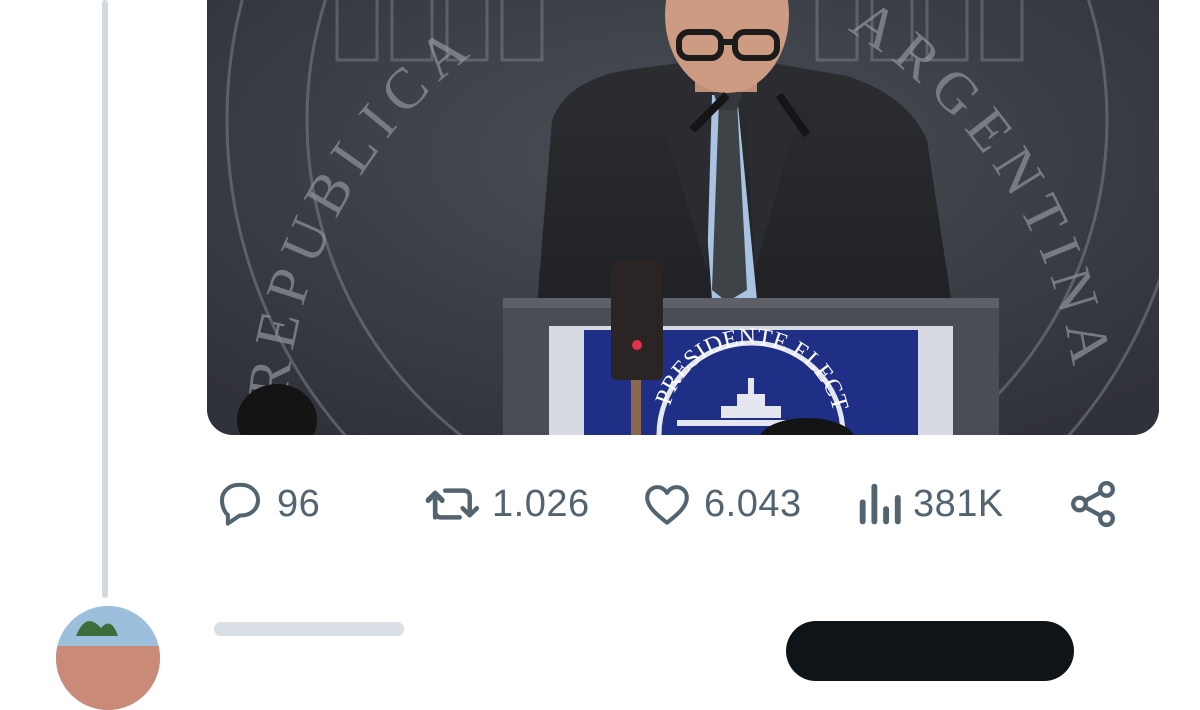 This screenshot has height=710, width=1200. What do you see at coordinates (309, 629) in the screenshot?
I see `next-tweet-author-name` at bounding box center [309, 629].